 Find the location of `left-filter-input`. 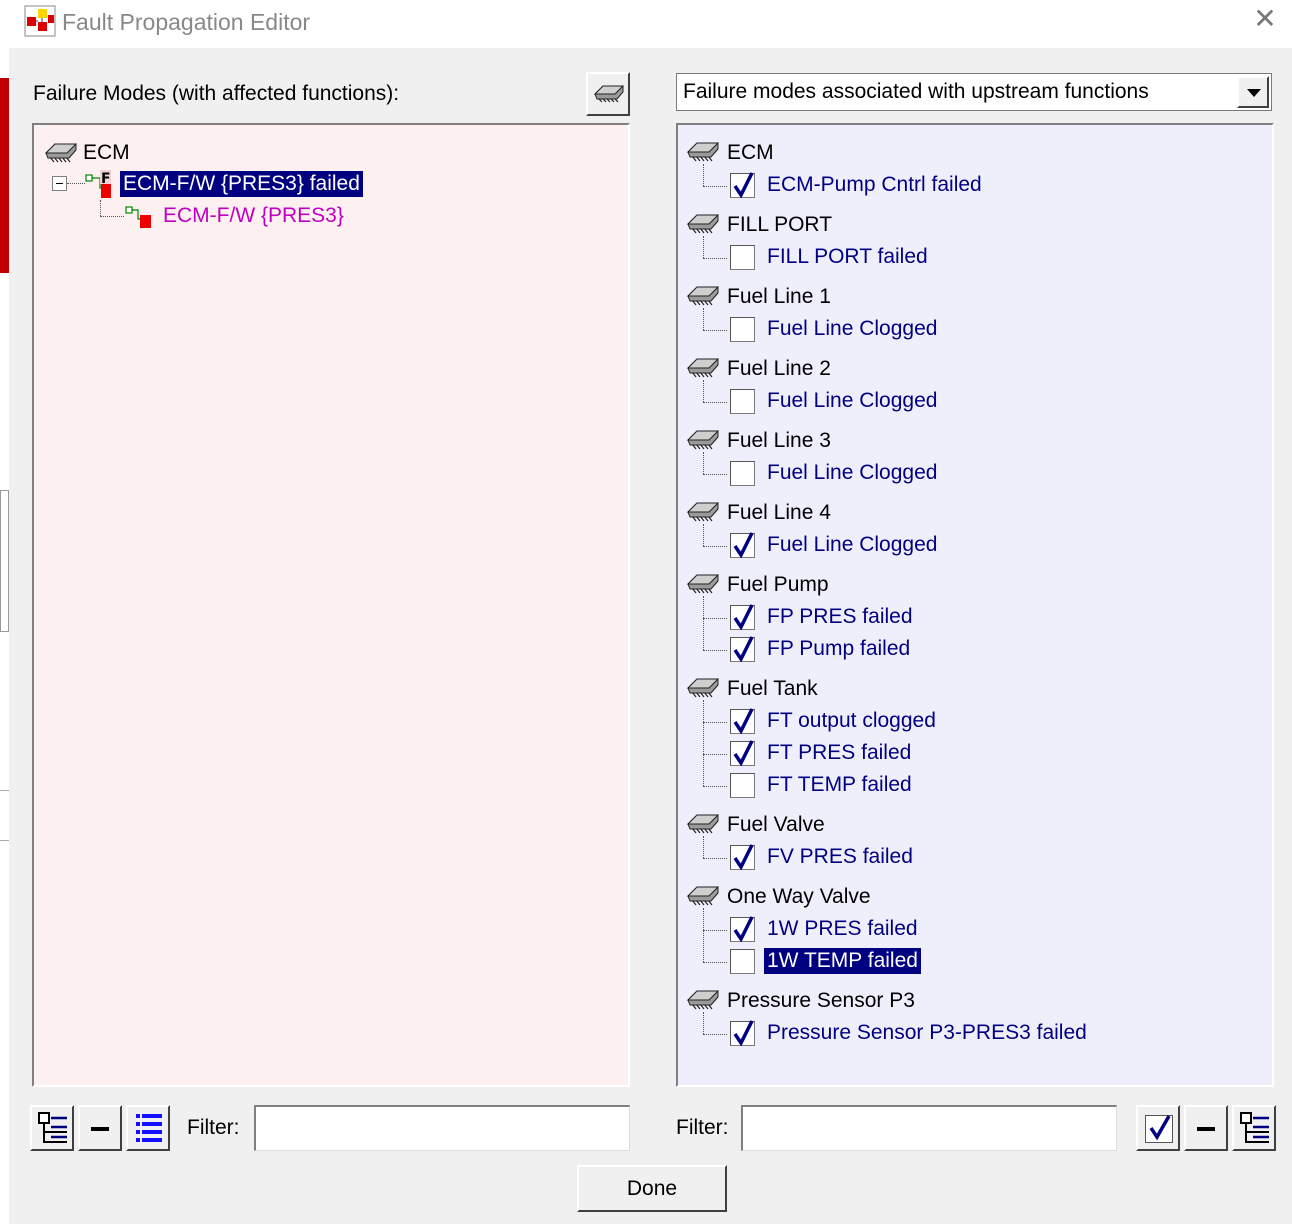

left-filter-input is located at coordinates (442, 1128).